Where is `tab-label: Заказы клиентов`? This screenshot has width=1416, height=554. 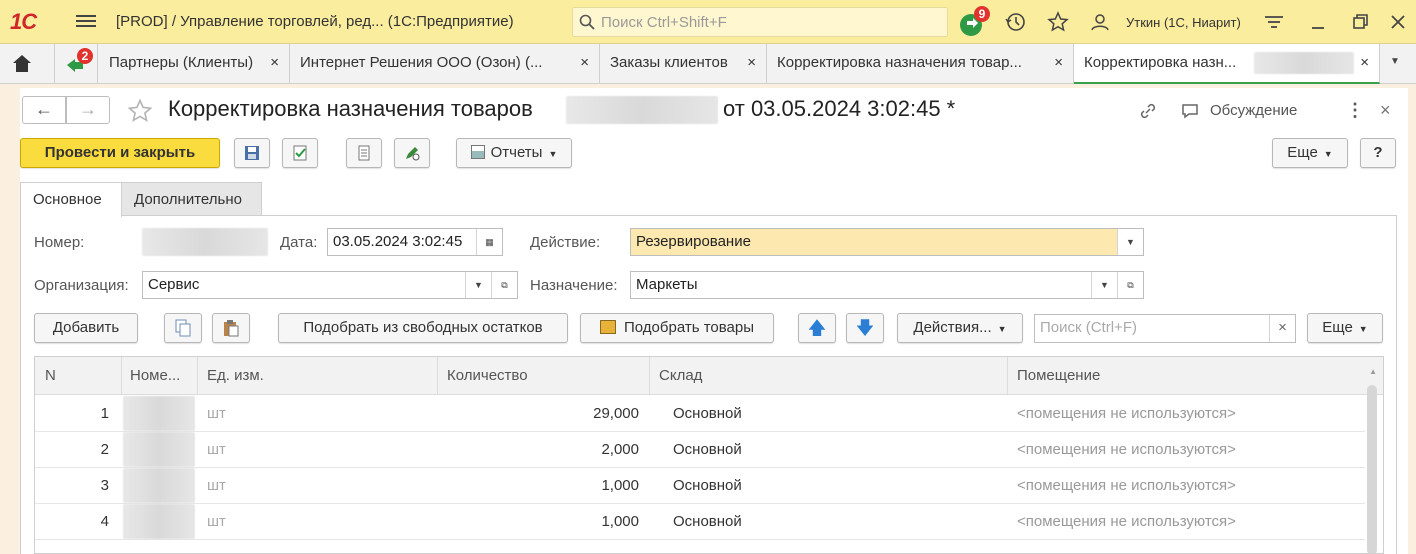 tab-label: Заказы клиентов is located at coordinates (669, 62).